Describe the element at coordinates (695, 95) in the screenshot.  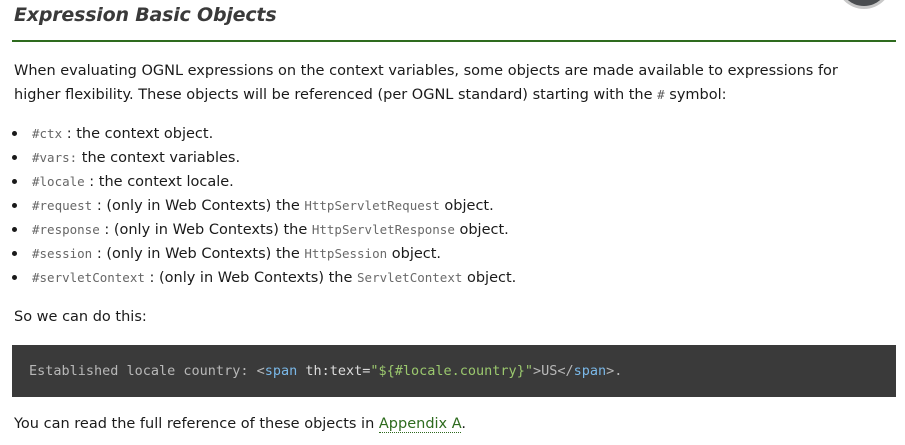
I see `intro-text-end: symbol:` at that location.